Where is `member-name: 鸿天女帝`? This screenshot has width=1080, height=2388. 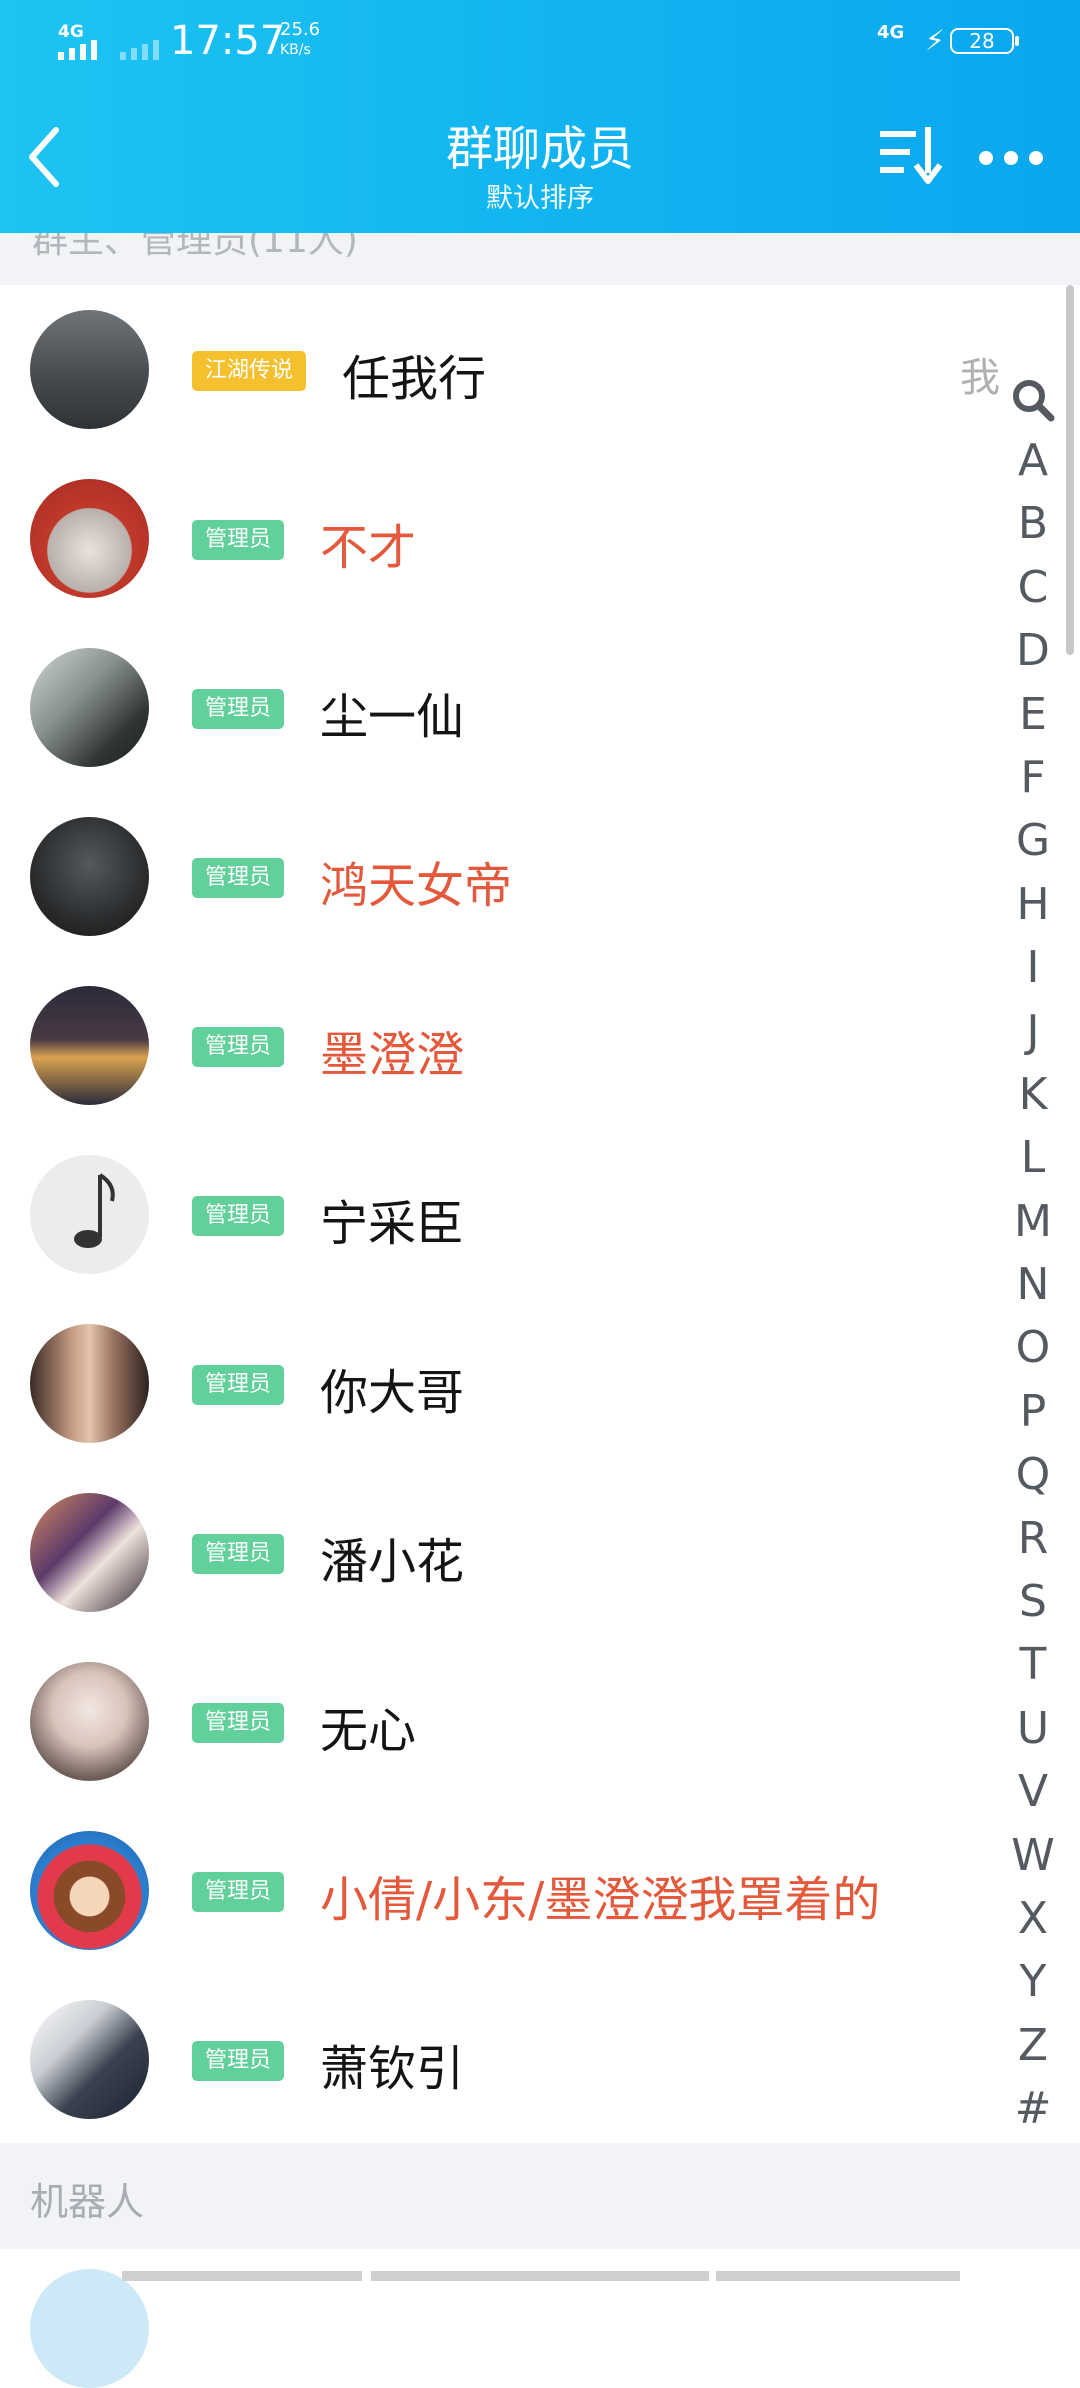 member-name: 鸿天女帝 is located at coordinates (416, 886).